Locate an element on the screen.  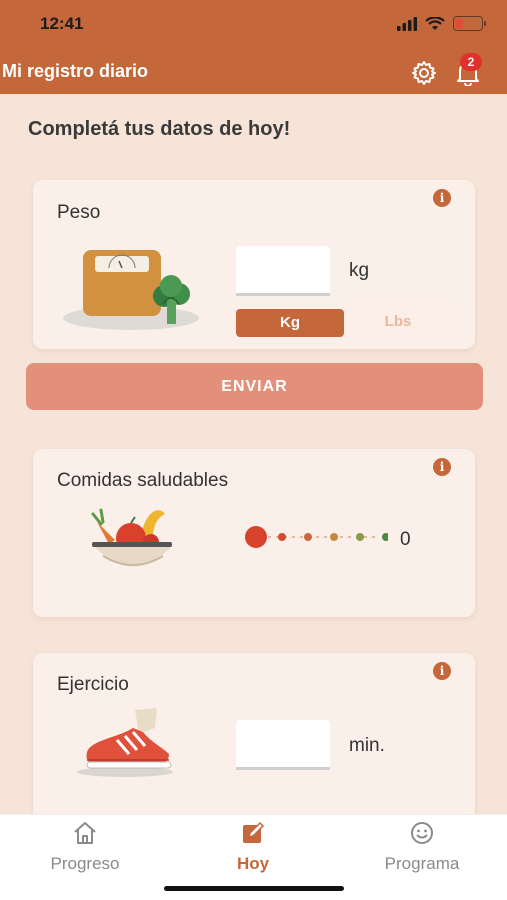
battery-icon is located at coordinates (469, 23).